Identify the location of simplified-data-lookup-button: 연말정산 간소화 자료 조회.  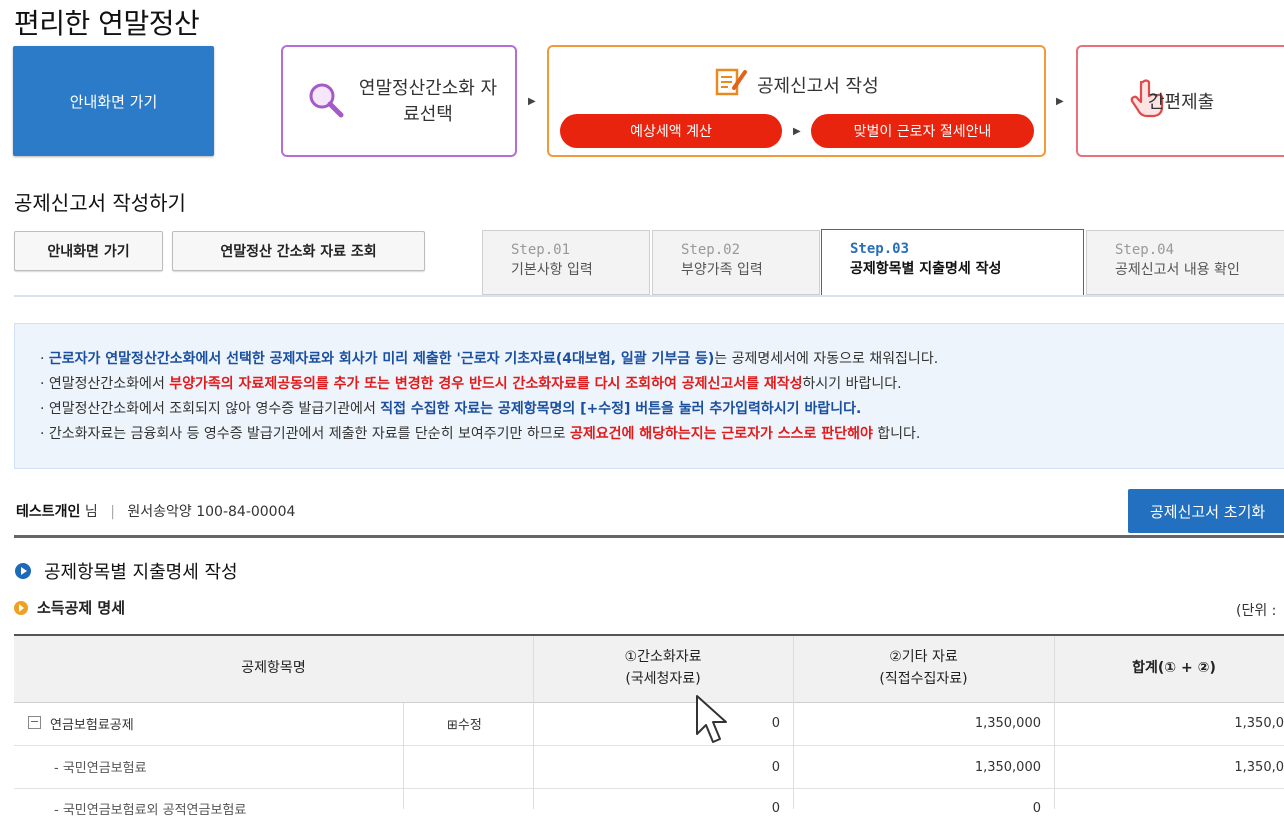
(298, 251).